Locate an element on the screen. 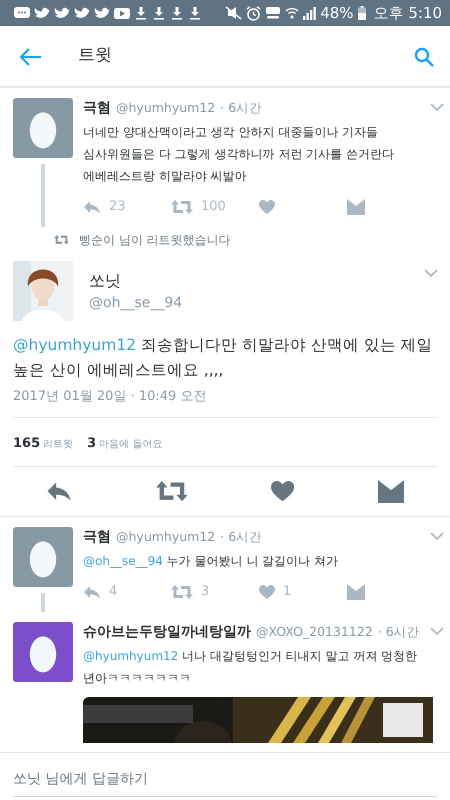 The width and height of the screenshot is (450, 800). mention-link: @oh__se__94 is located at coordinates (123, 561).